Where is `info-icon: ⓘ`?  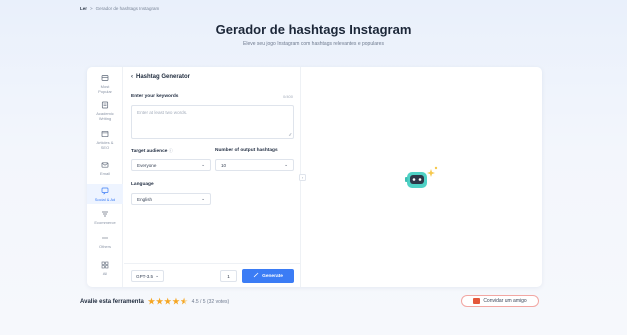 info-icon: ⓘ is located at coordinates (171, 150).